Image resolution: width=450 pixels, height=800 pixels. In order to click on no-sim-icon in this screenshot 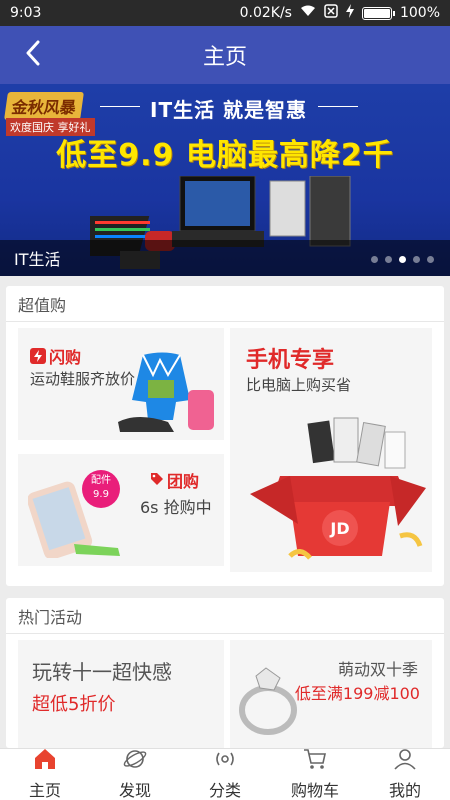, I will do `click(331, 13)`.